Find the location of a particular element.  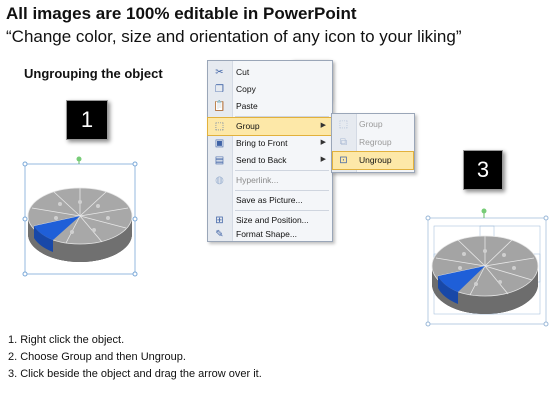

regroup-icon: ⧉ is located at coordinates (343, 142).